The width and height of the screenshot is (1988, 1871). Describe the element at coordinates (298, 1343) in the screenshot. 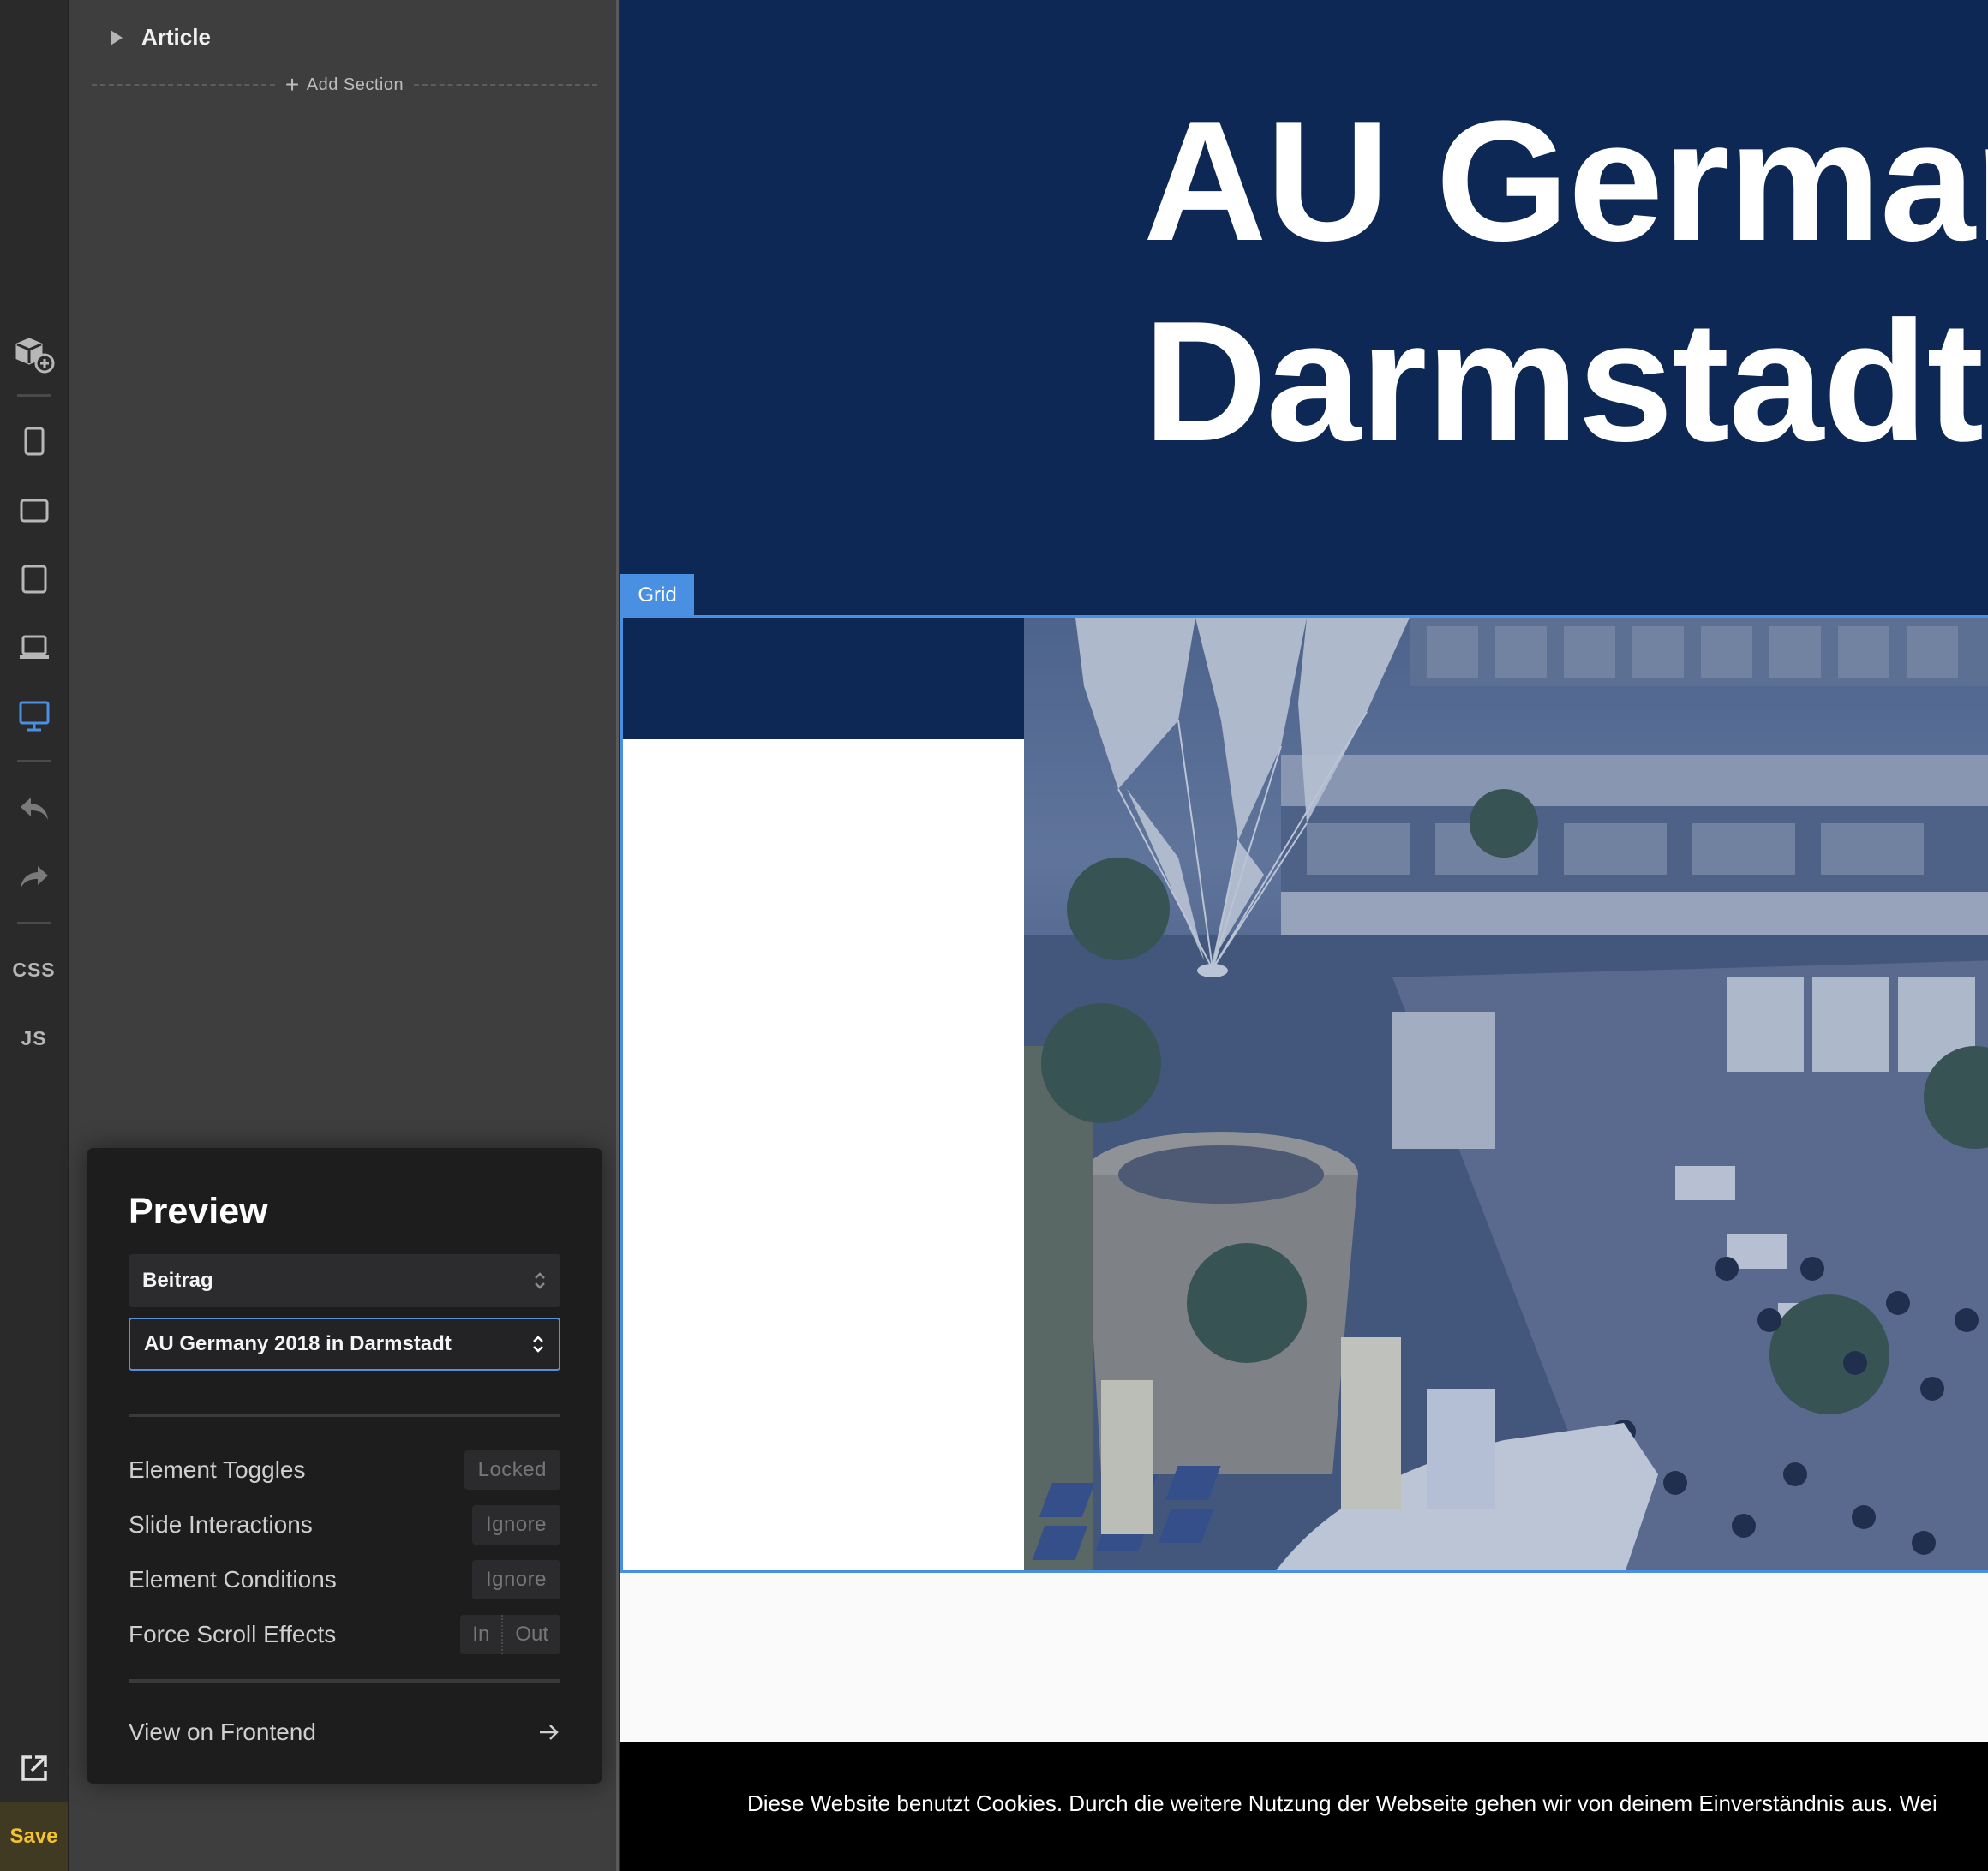

I see `post-value: AU Germany 2018 in Darmstadt` at that location.